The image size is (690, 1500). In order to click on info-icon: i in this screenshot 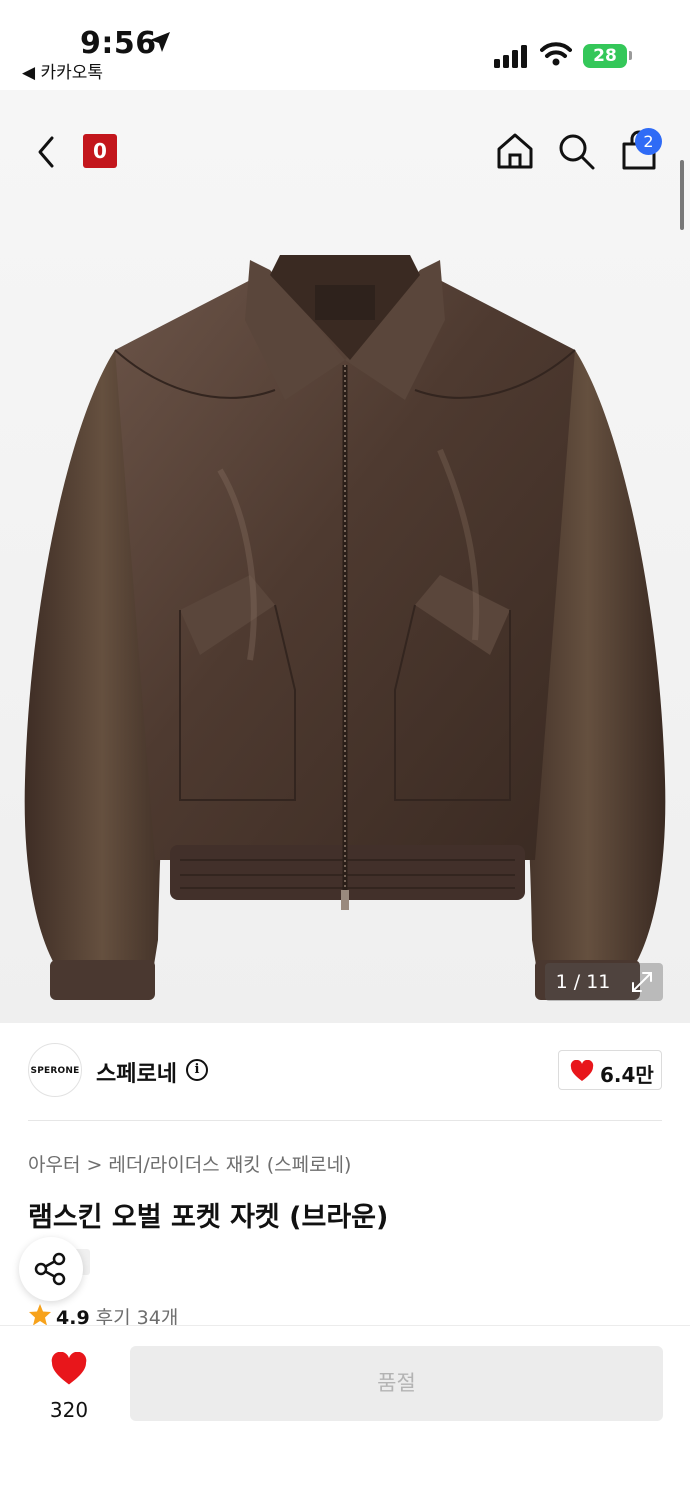, I will do `click(197, 1070)`.